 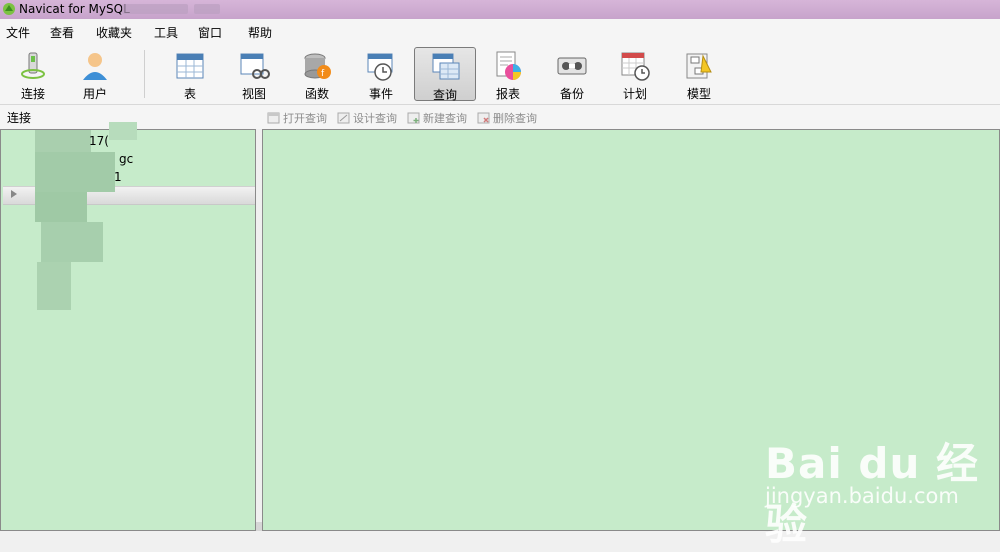 I want to click on object-toolbar: 连接 打开查询 设计查询 新建查询 删除查询, so click(x=500, y=117).